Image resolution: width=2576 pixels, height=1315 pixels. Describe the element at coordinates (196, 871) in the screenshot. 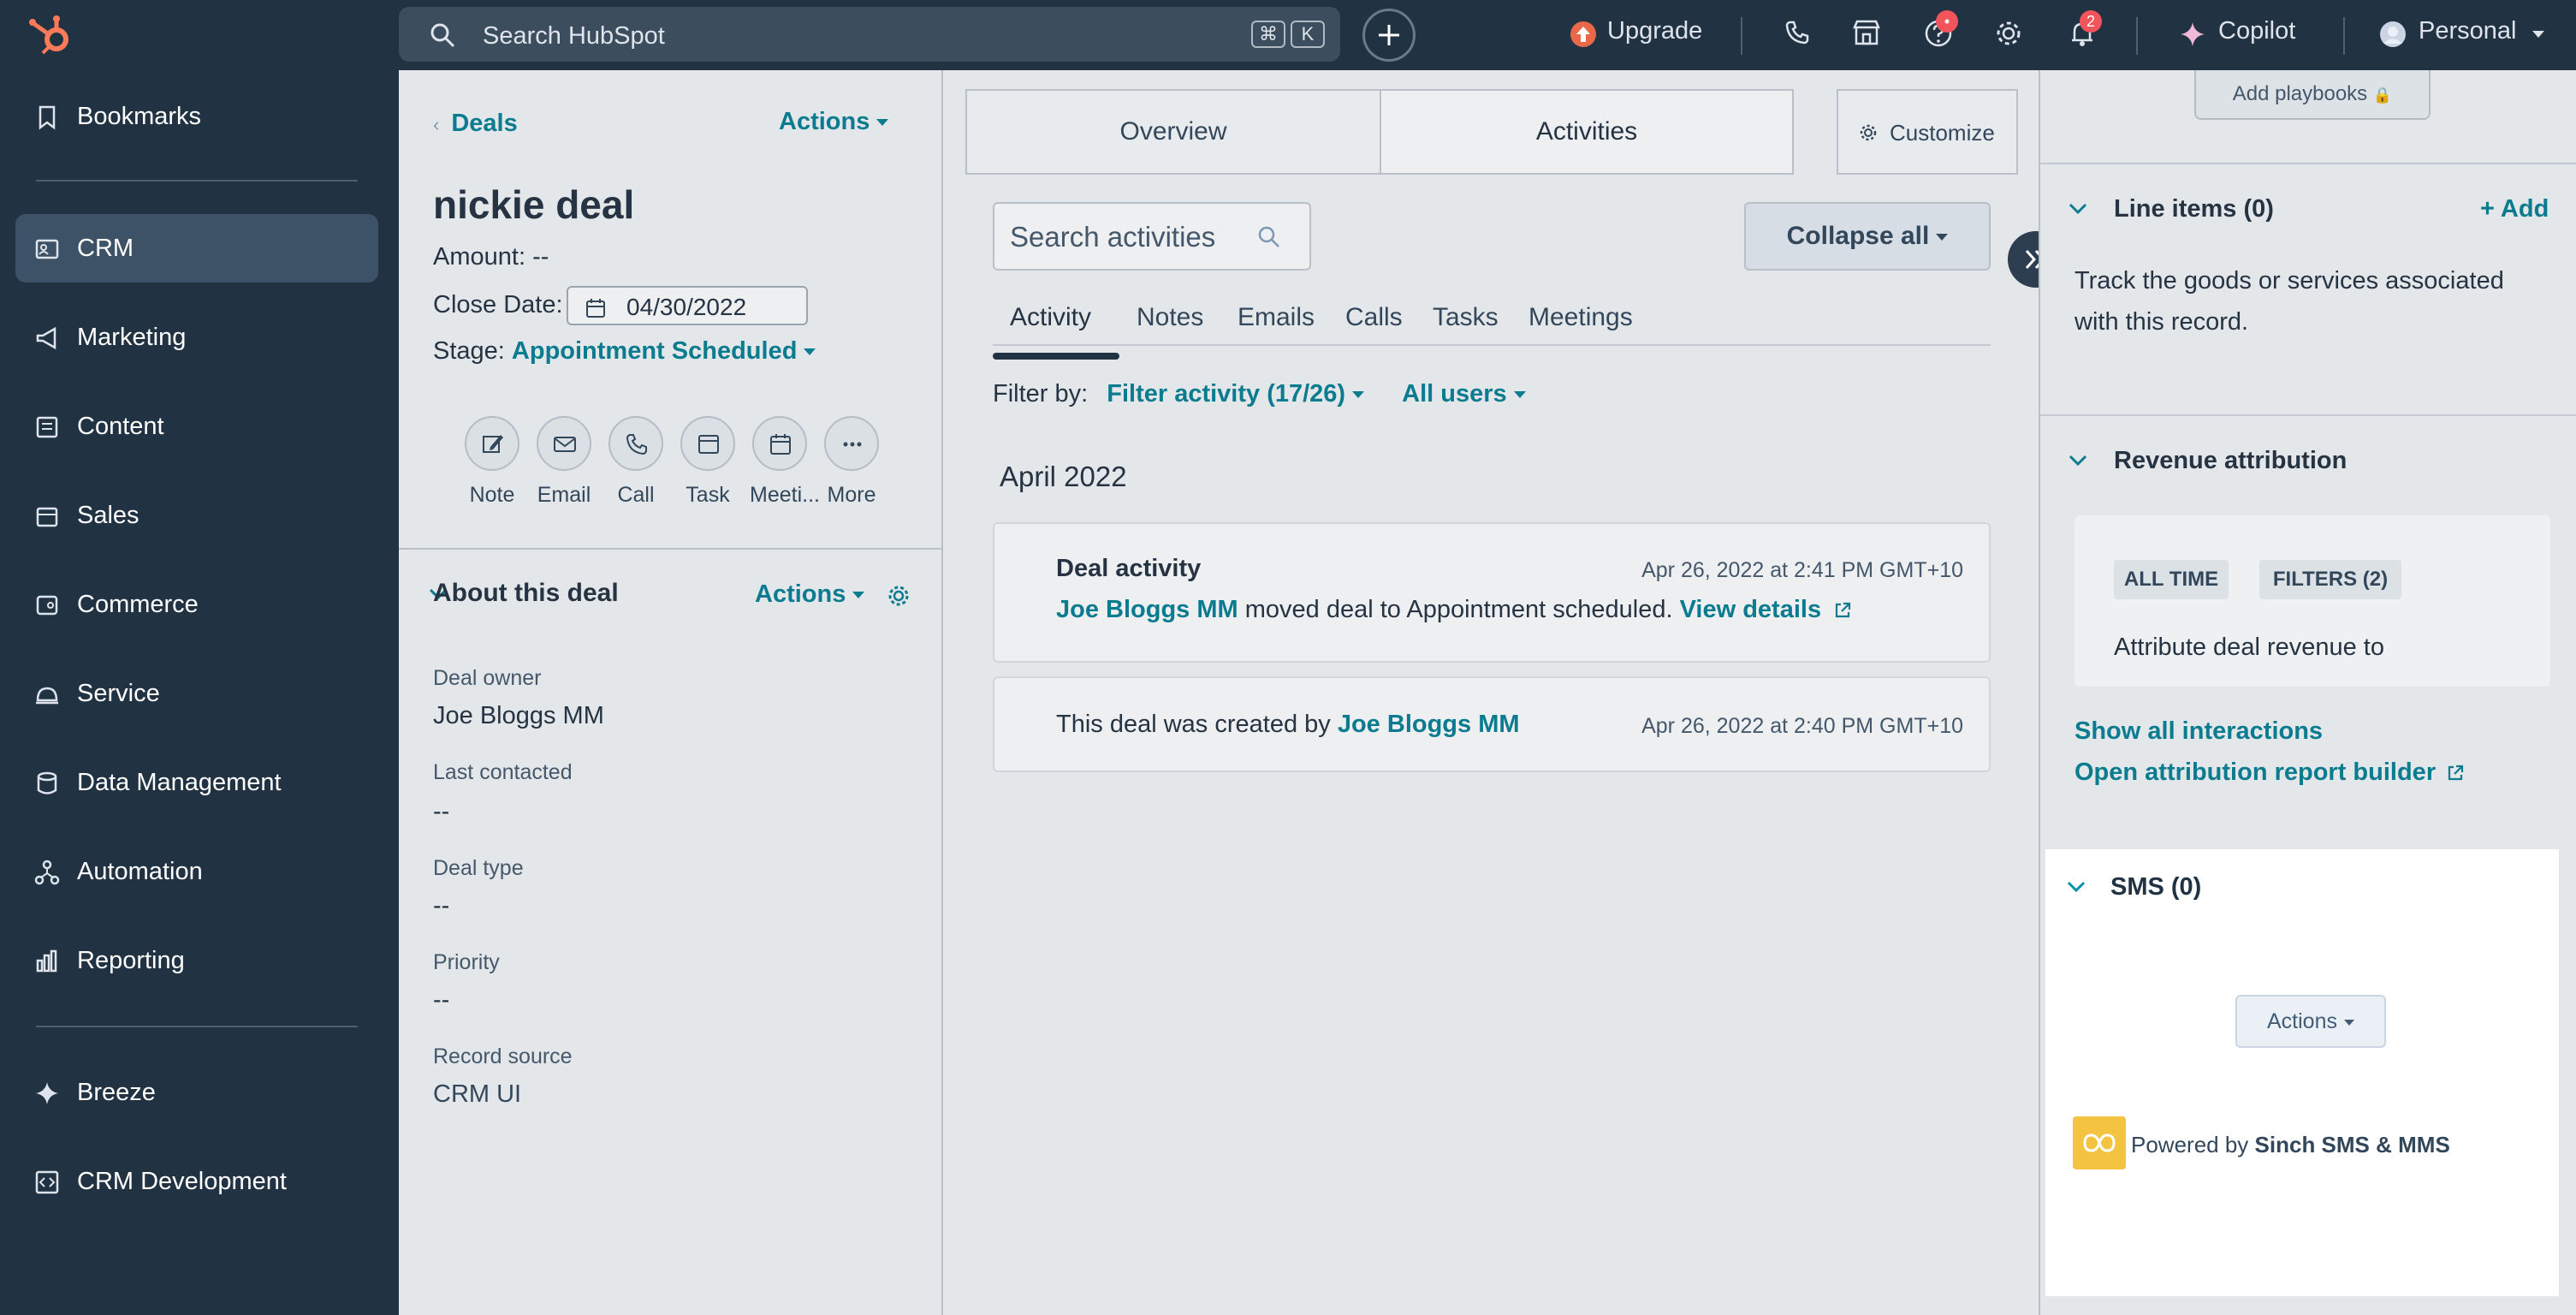

I see `sidebar-item-automation: Automation` at that location.